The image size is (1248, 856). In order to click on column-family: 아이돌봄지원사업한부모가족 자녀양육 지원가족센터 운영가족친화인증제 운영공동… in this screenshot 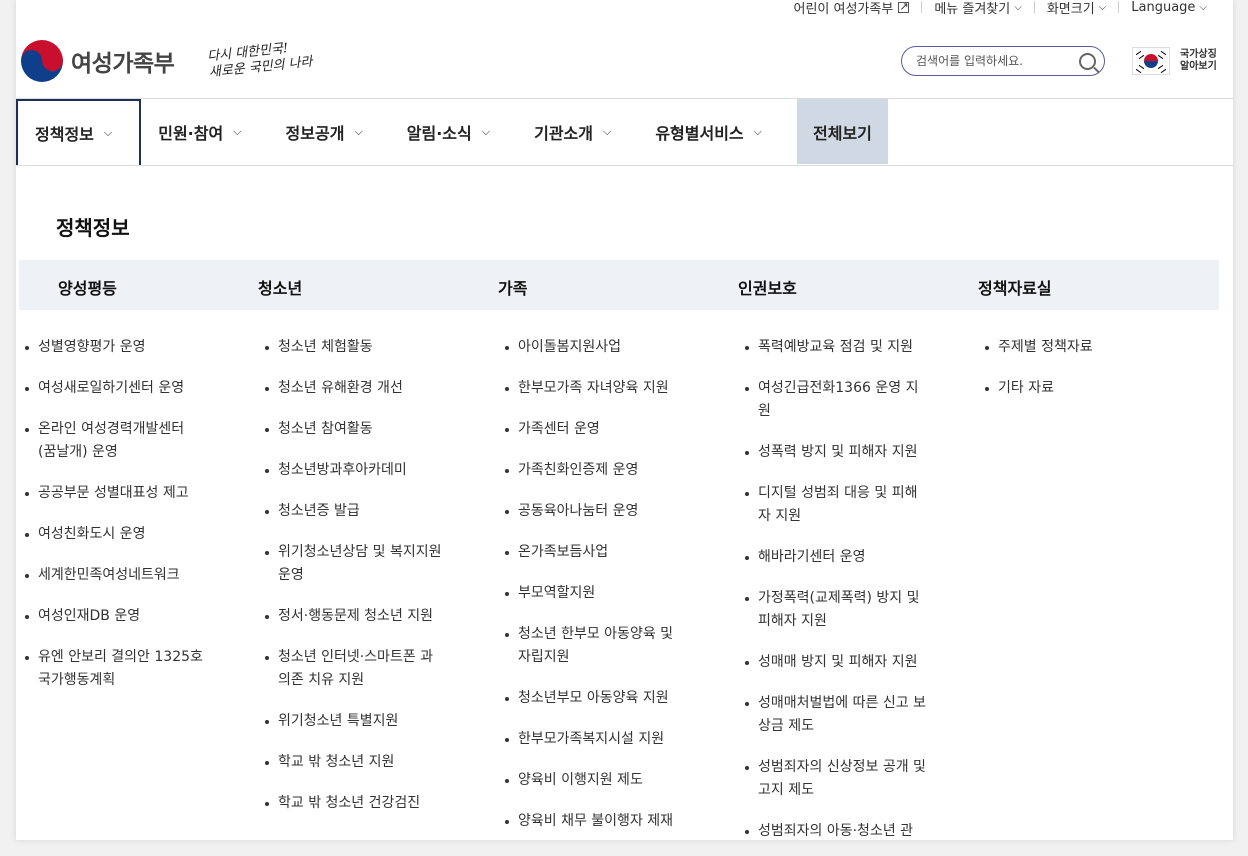, I will do `click(597, 588)`.